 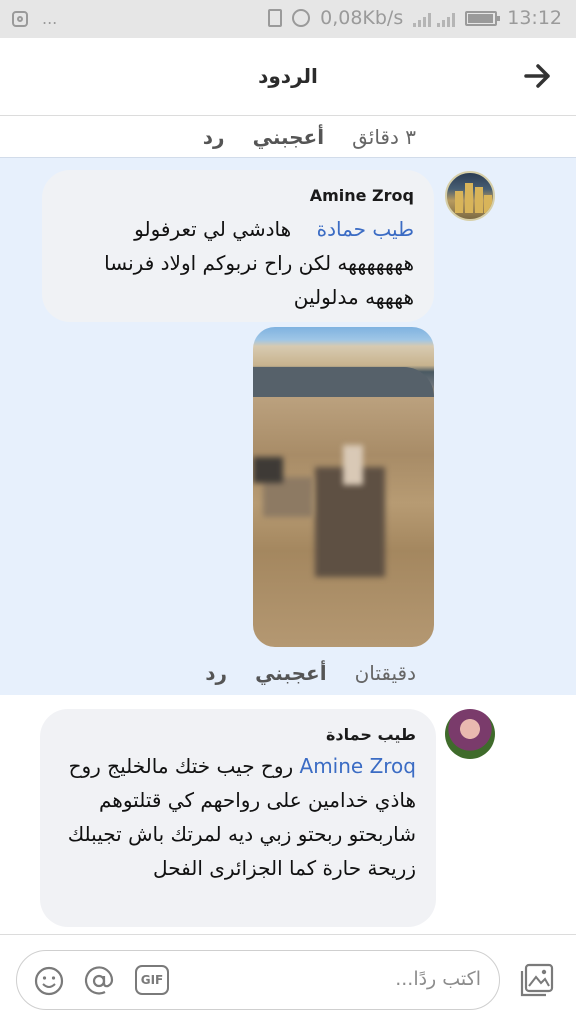 I want to click on status-right: 0,08Kb/s 13:12, so click(x=415, y=18).